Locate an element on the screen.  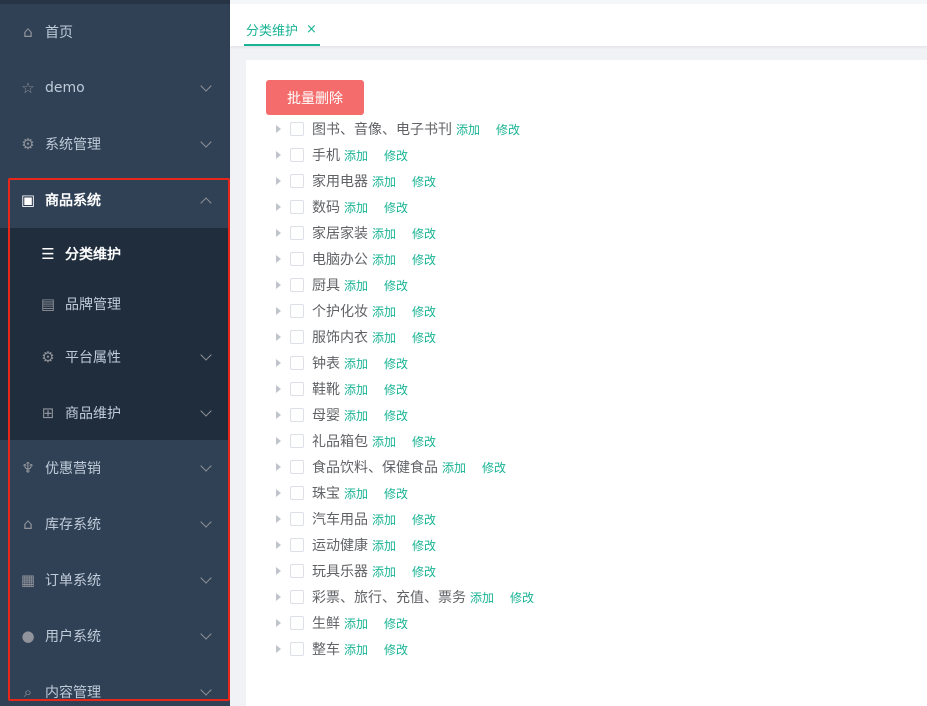
tree-node: 珠宝 添加 修改 is located at coordinates (592, 493).